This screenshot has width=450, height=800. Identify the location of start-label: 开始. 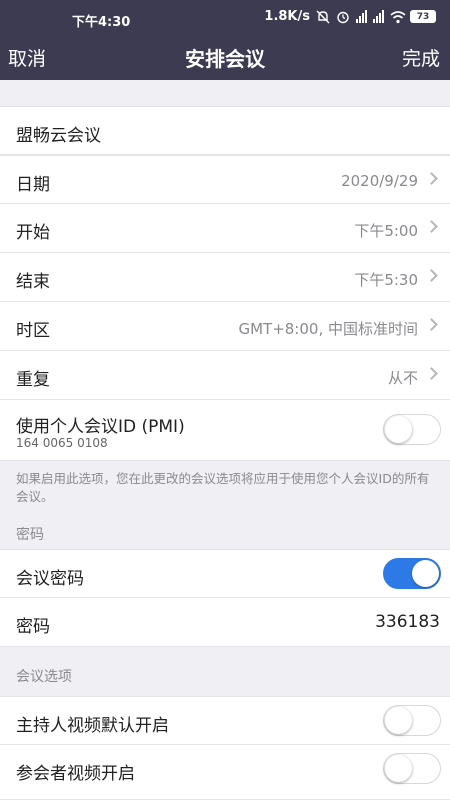
(33, 233).